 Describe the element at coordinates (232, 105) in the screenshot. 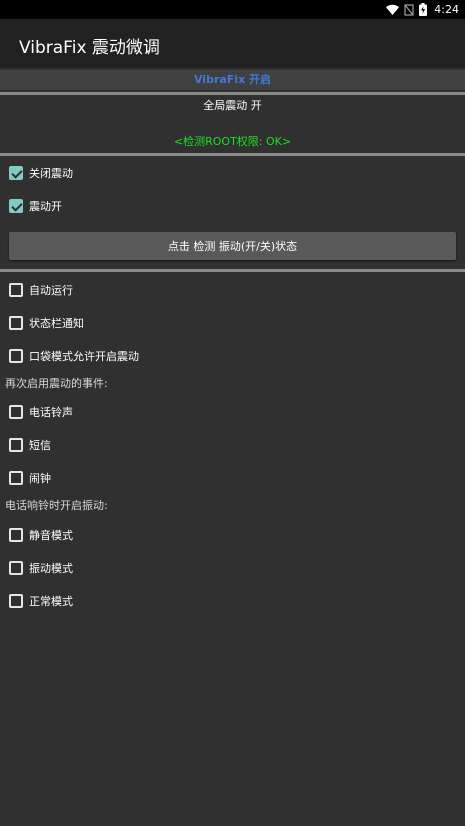

I see `global-vibration-status: 全局震动 开` at that location.